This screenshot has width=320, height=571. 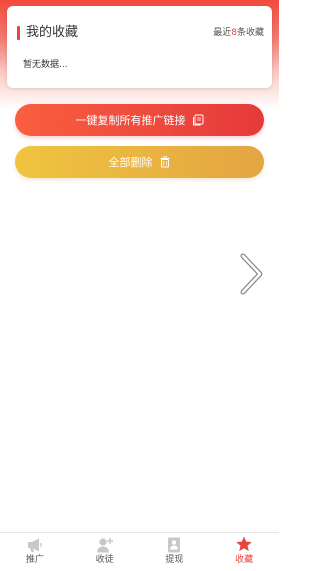 I want to click on recent-favorites-count: 最近8条收藏, so click(x=238, y=33).